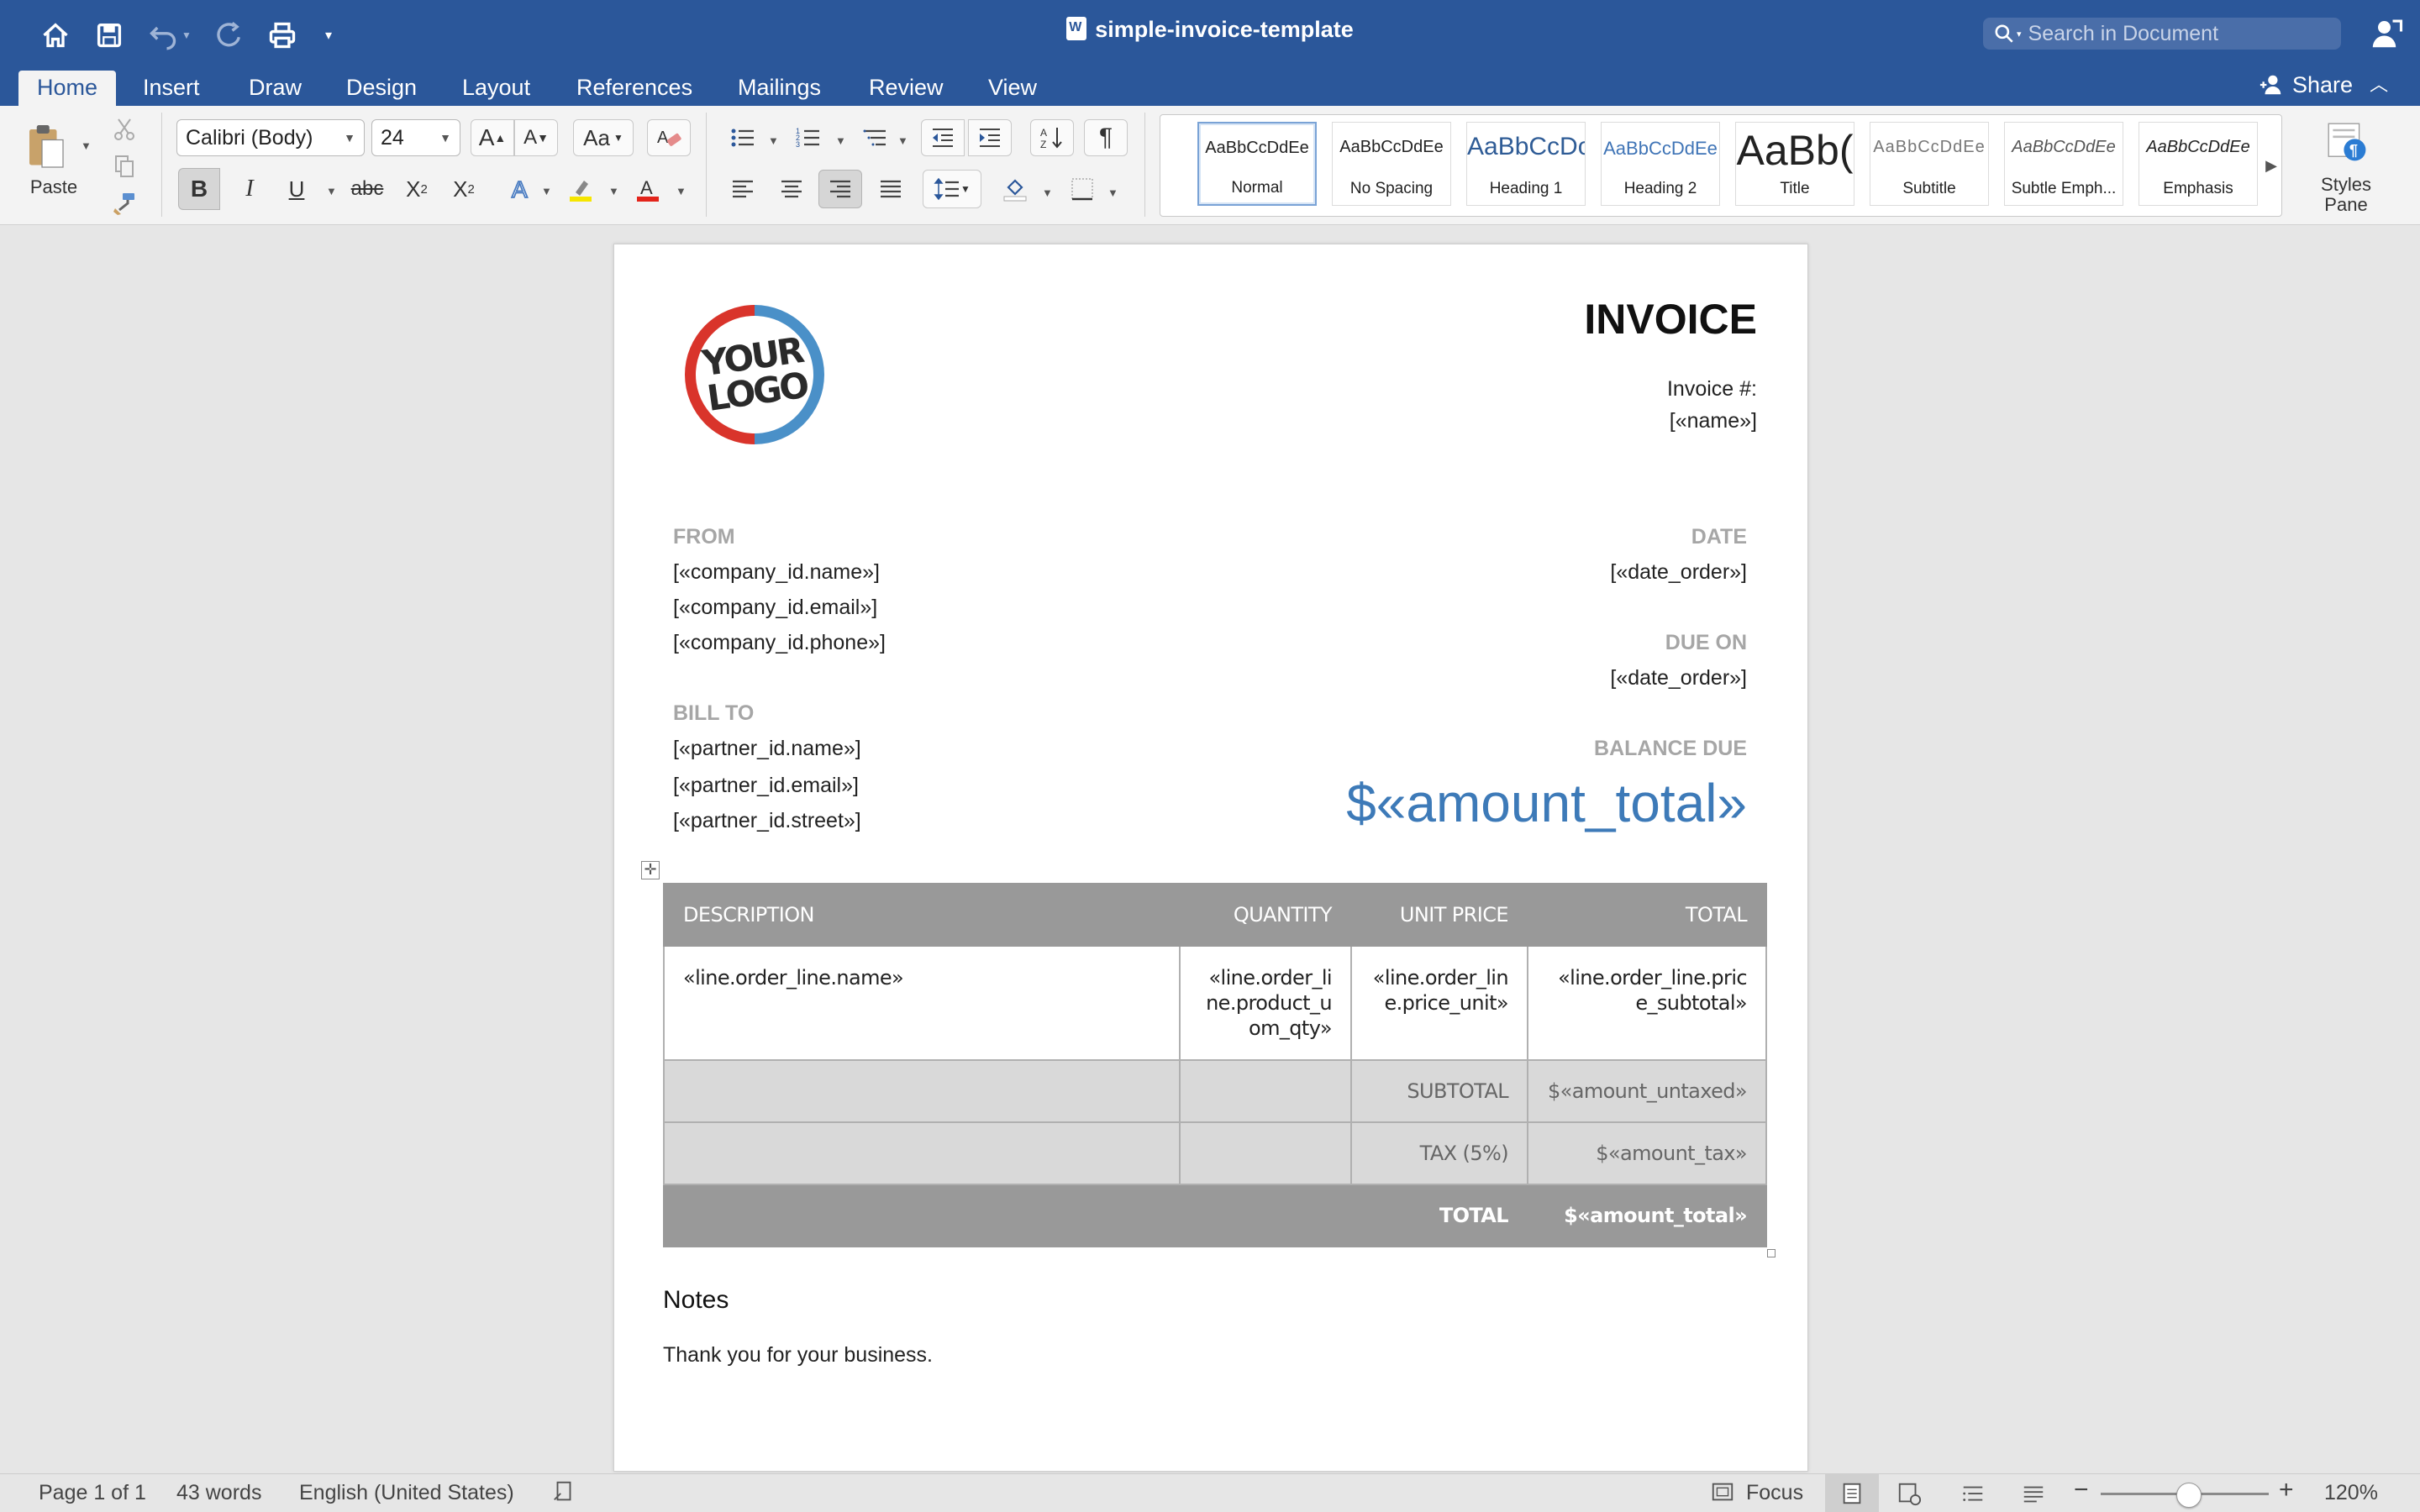 This screenshot has width=2420, height=1512. I want to click on justify-icon, so click(891, 189).